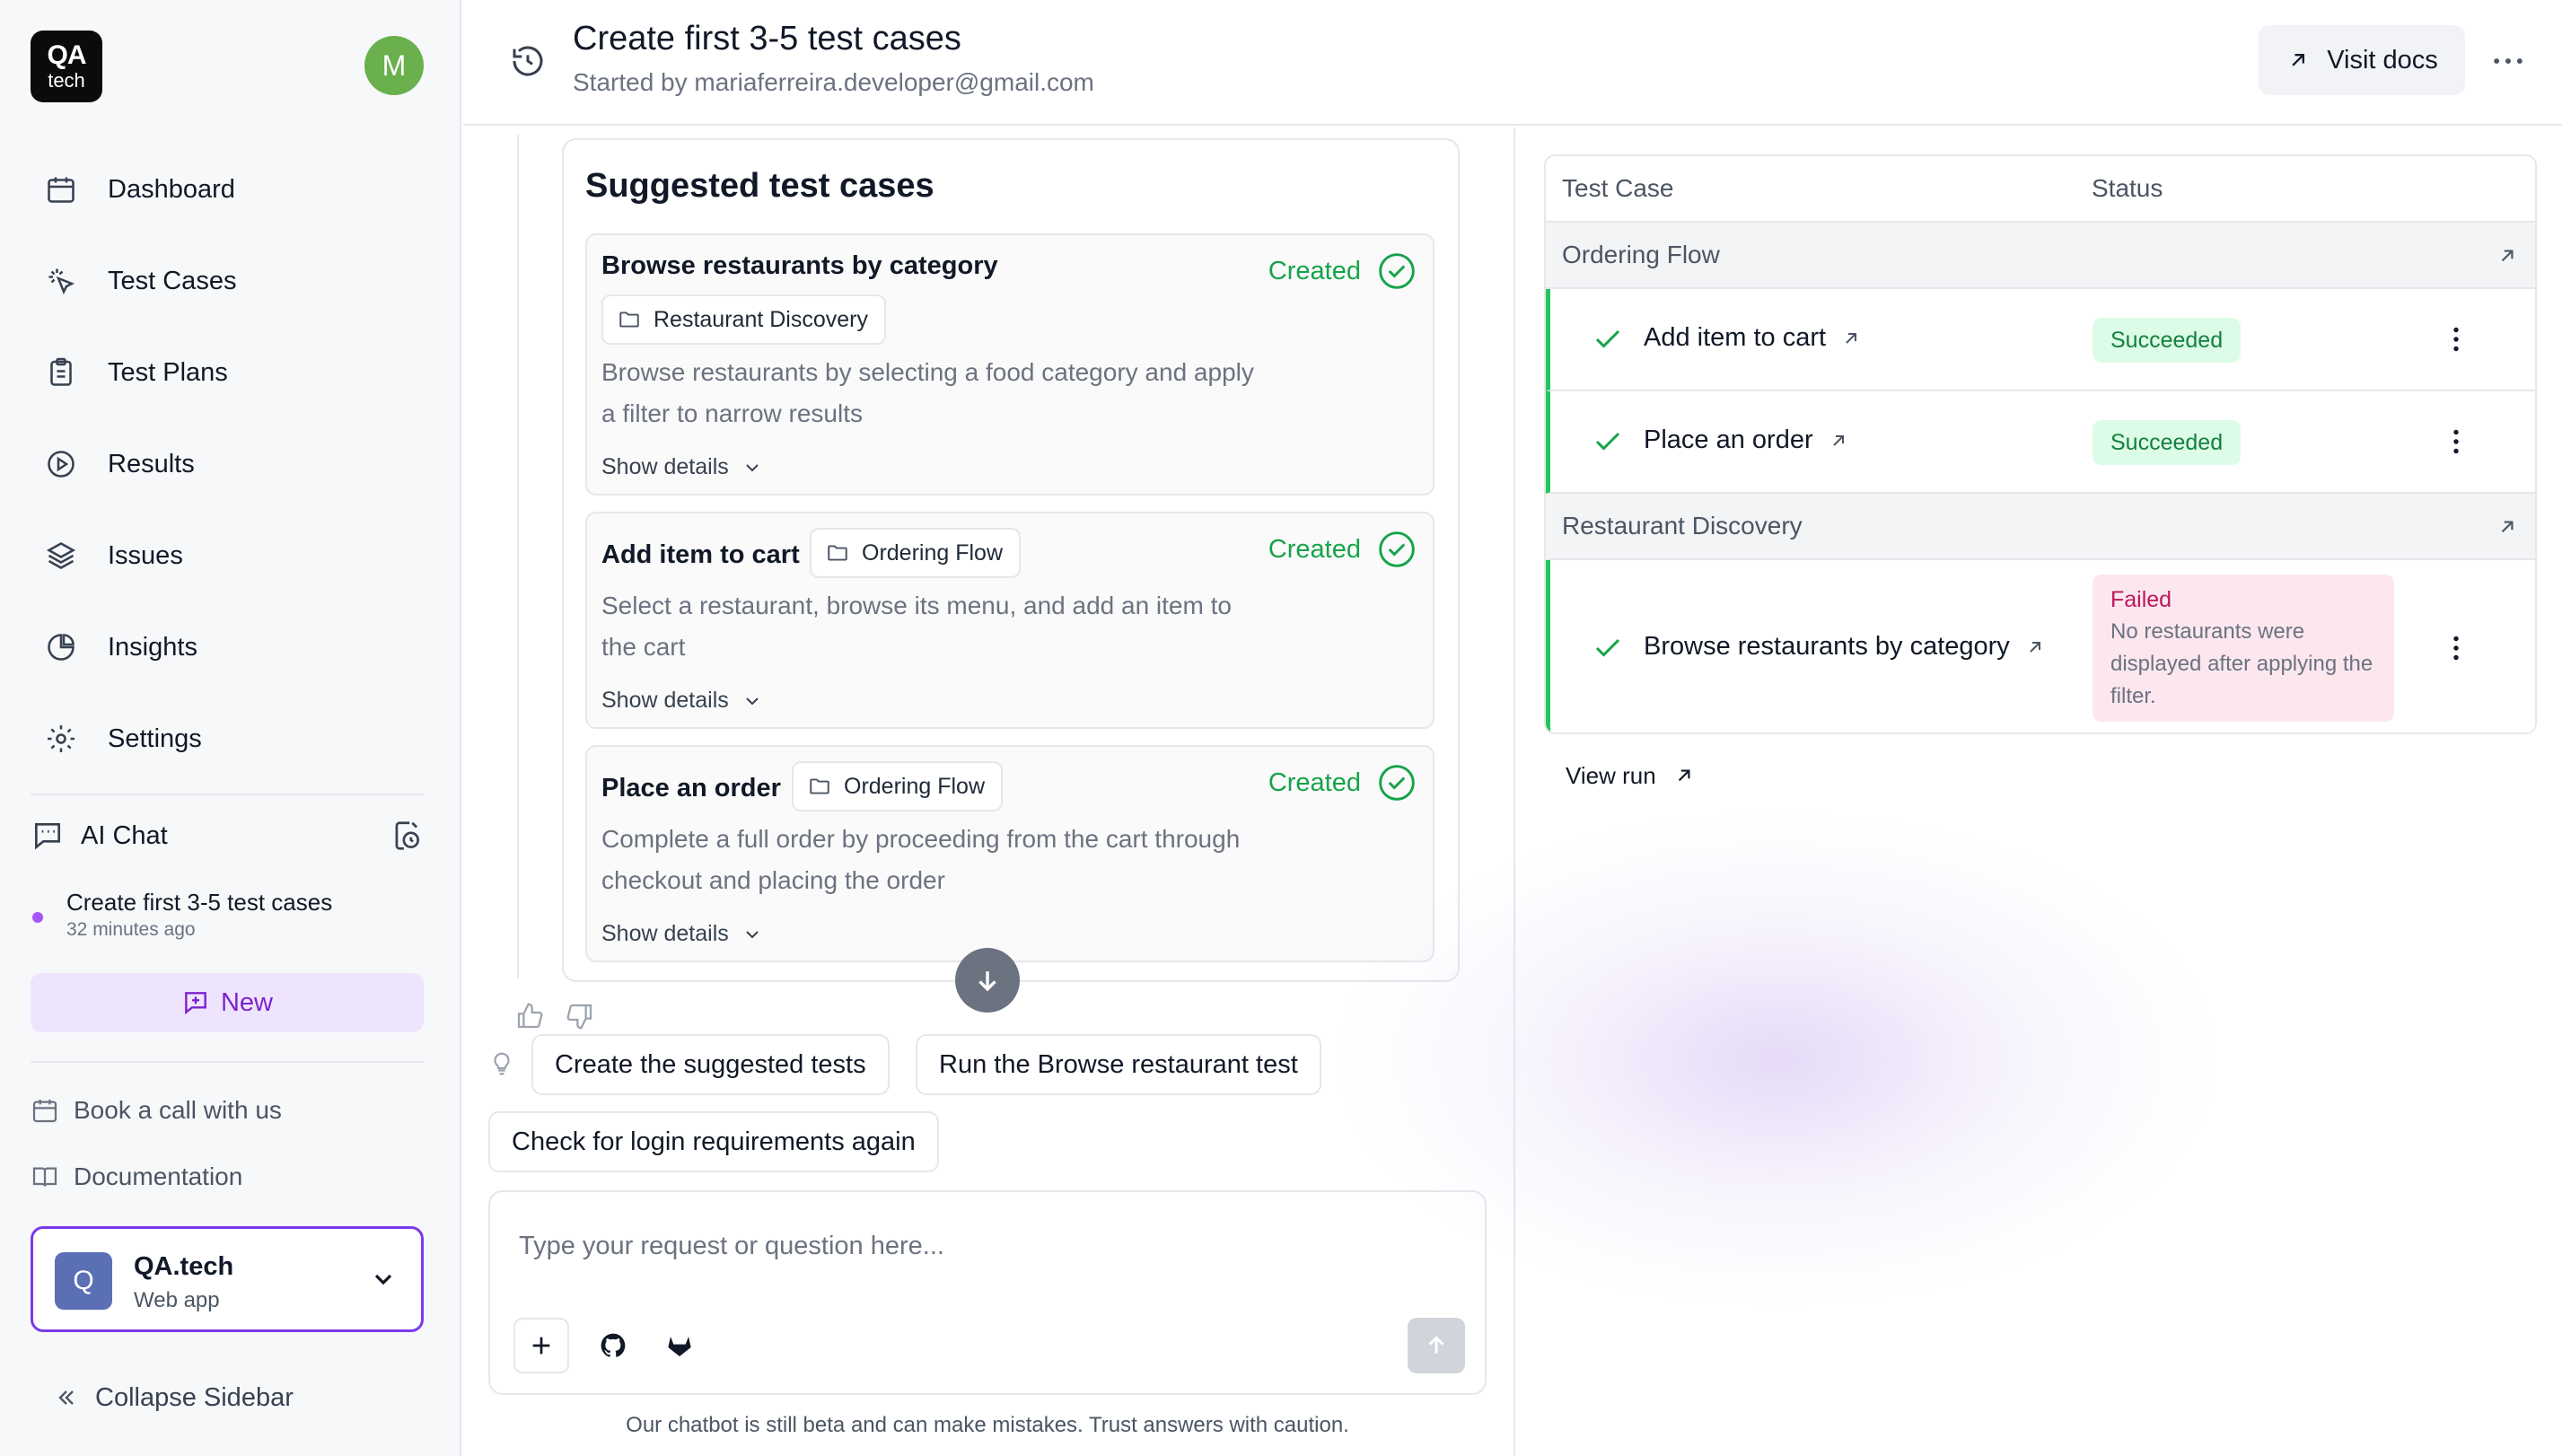 The height and width of the screenshot is (1456, 2562). Describe the element at coordinates (66, 66) in the screenshot. I see `qa-tech-logo: QA tech` at that location.